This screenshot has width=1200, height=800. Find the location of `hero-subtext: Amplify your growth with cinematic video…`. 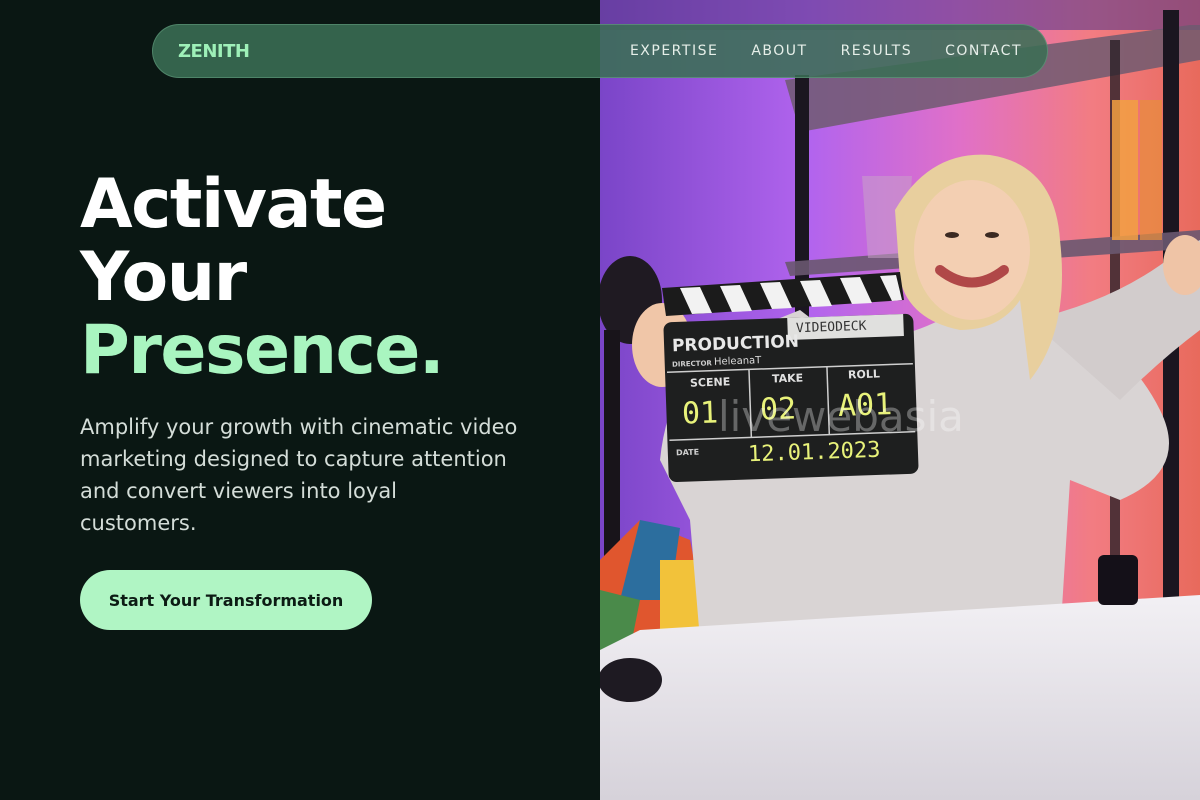

hero-subtext: Amplify your growth with cinematic video… is located at coordinates (299, 475).